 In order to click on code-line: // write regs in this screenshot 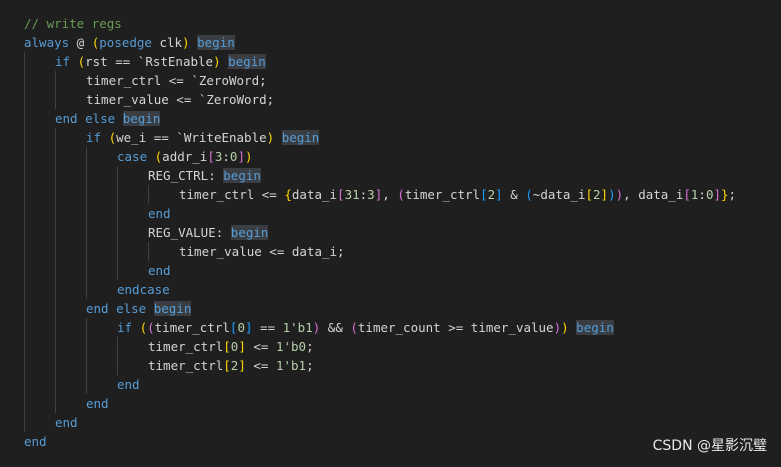, I will do `click(390, 23)`.